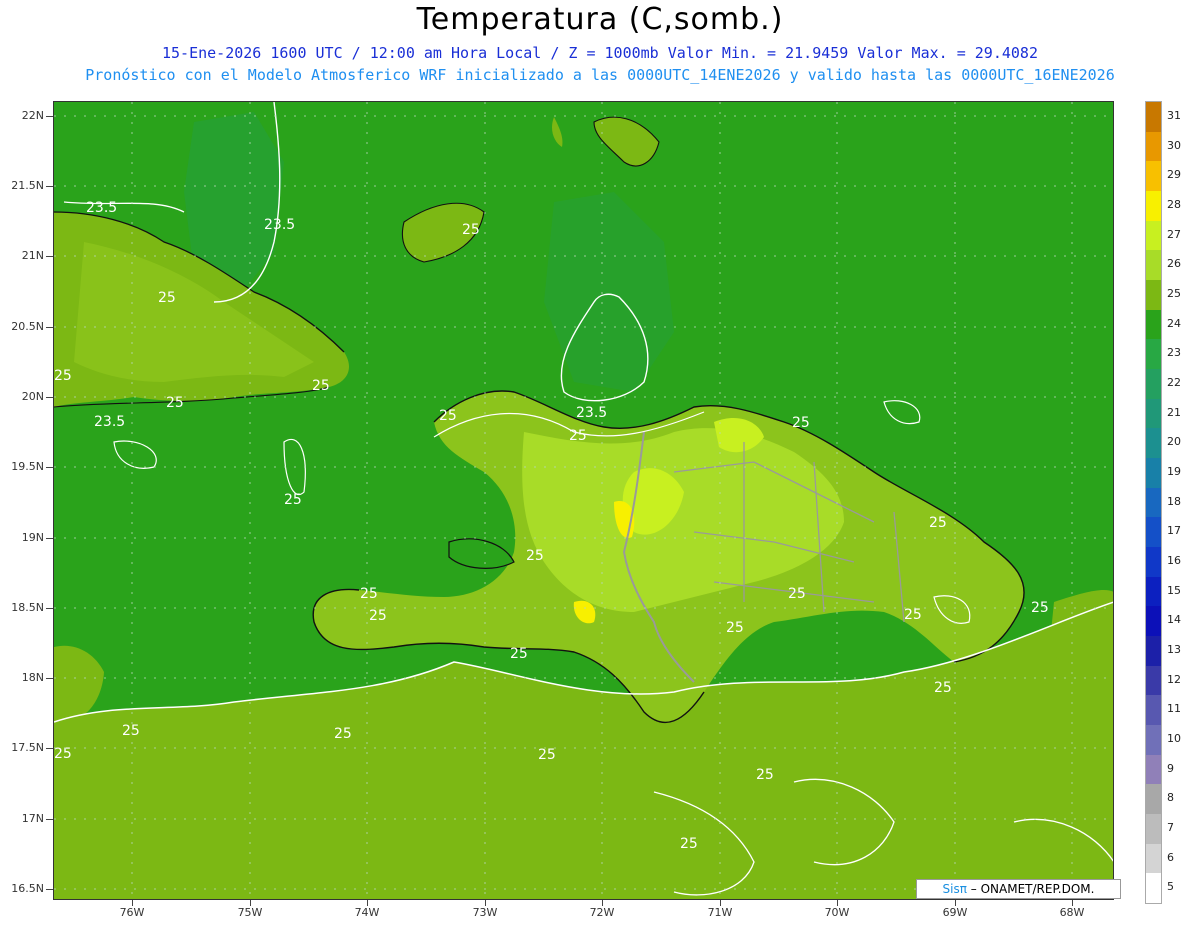 This screenshot has height=927, width=1200. Describe the element at coordinates (1174, 115) in the screenshot. I see `colorbar-label: 31` at that location.